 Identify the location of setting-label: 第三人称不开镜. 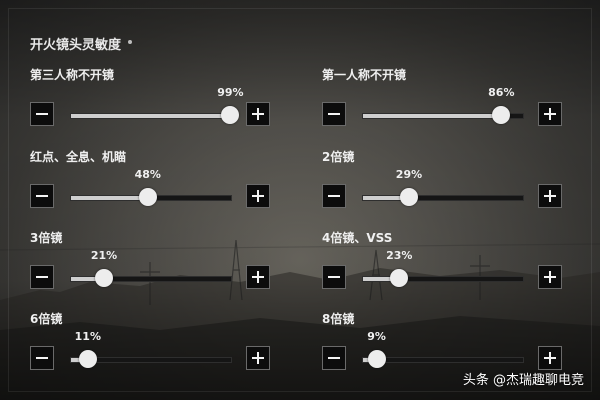
(72, 75).